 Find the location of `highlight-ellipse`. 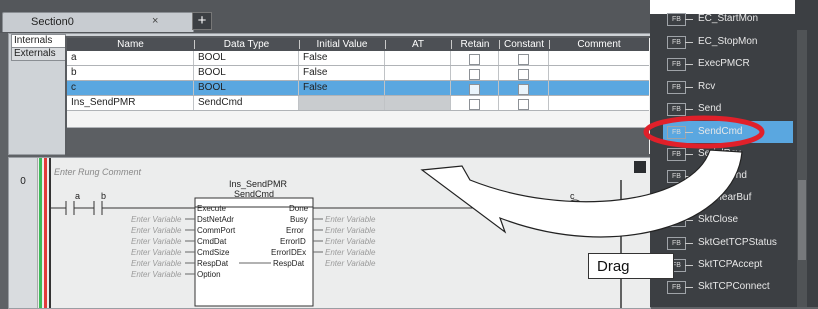

highlight-ellipse is located at coordinates (704, 132).